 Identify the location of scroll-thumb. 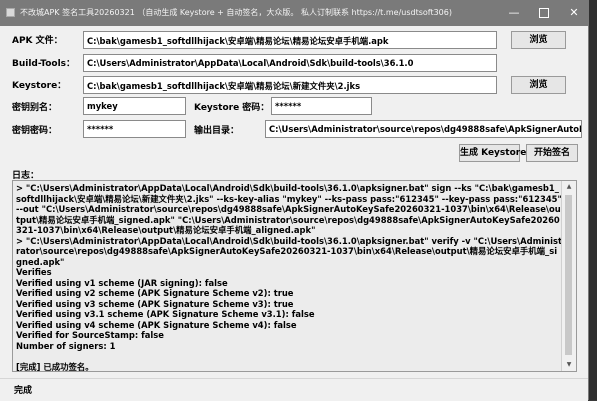
(568, 275).